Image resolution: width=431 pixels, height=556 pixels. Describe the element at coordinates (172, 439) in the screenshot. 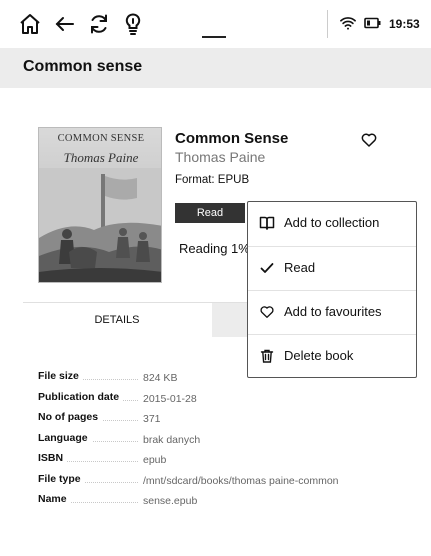

I see `detail-value: brak danych` at that location.